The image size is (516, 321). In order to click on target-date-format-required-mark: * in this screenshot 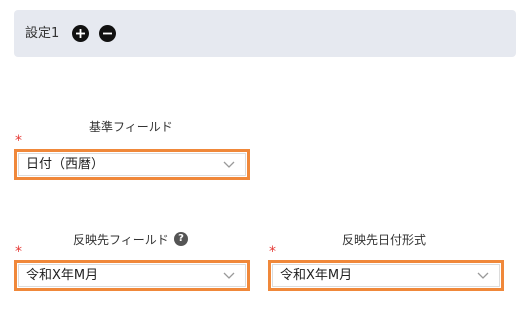, I will do `click(272, 252)`.